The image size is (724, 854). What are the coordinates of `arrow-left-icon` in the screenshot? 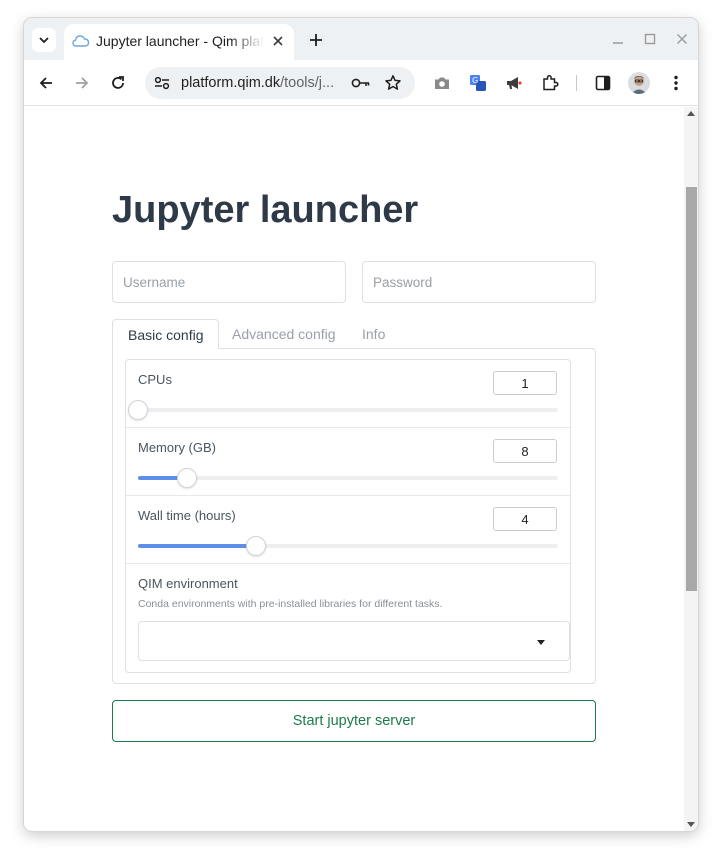 It's located at (45, 83).